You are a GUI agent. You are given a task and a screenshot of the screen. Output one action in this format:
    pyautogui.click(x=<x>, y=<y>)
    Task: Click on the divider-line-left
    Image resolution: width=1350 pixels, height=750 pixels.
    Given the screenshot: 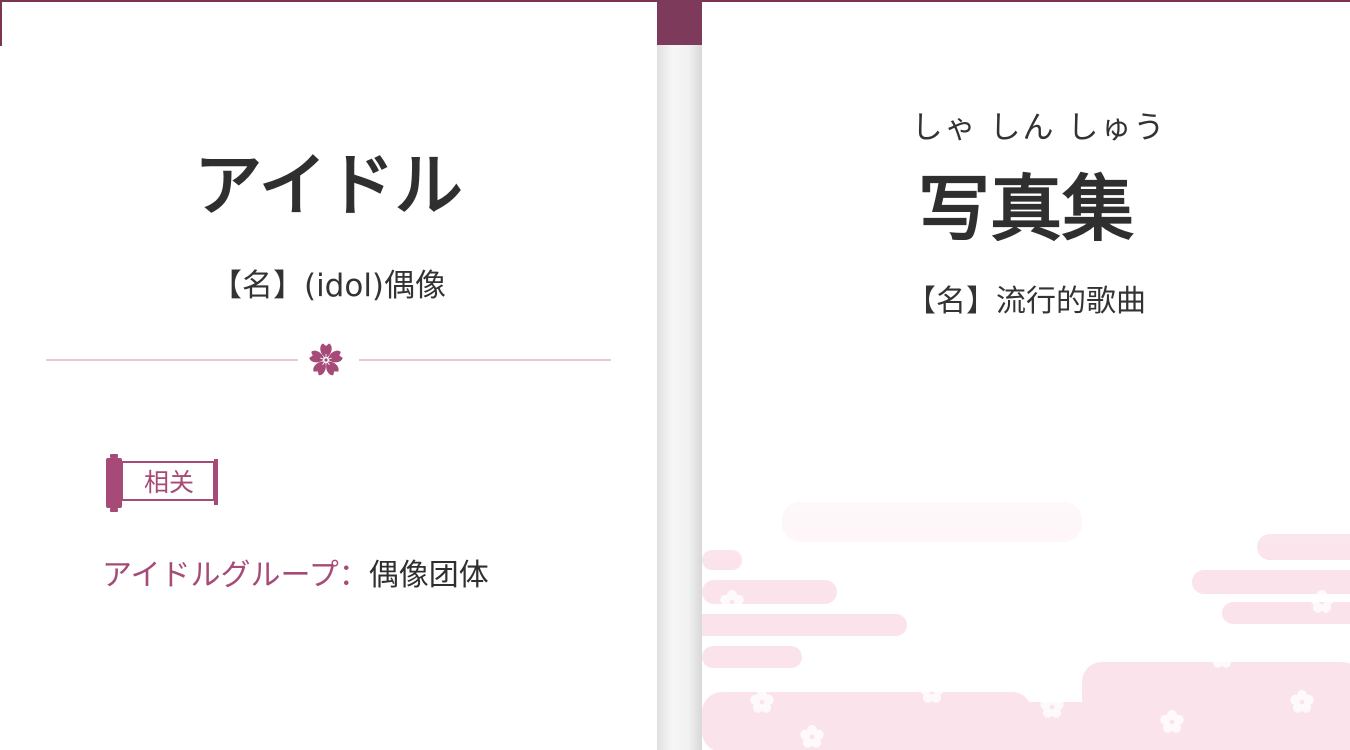 What is the action you would take?
    pyautogui.click(x=172, y=360)
    